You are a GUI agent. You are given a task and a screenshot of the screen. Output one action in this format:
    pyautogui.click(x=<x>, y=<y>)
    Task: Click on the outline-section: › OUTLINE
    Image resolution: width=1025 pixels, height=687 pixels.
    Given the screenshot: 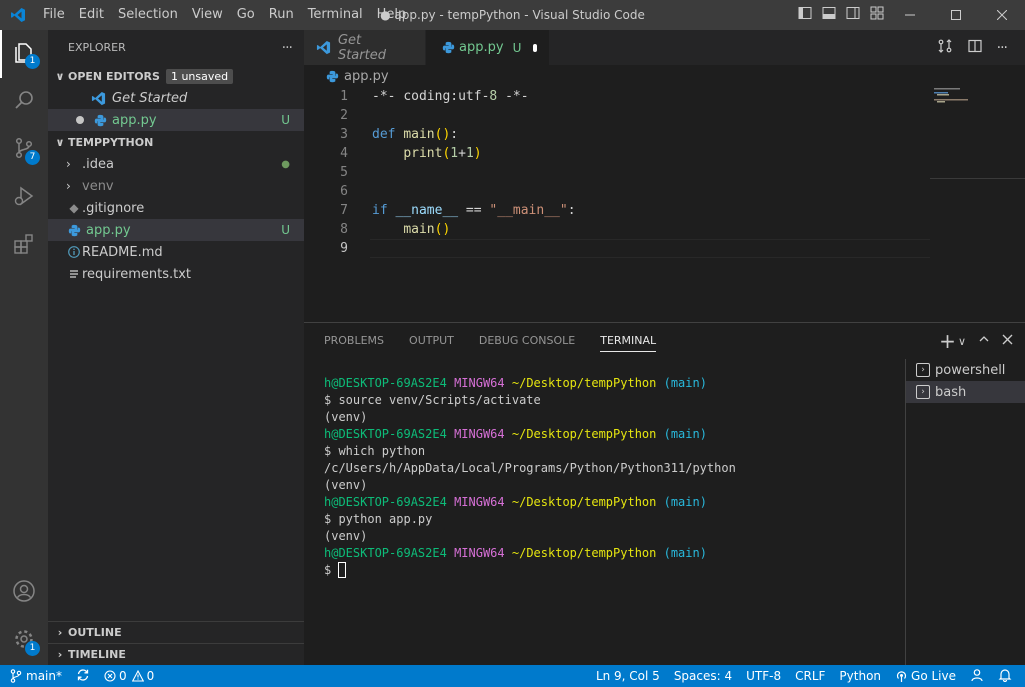 What is the action you would take?
    pyautogui.click(x=176, y=632)
    